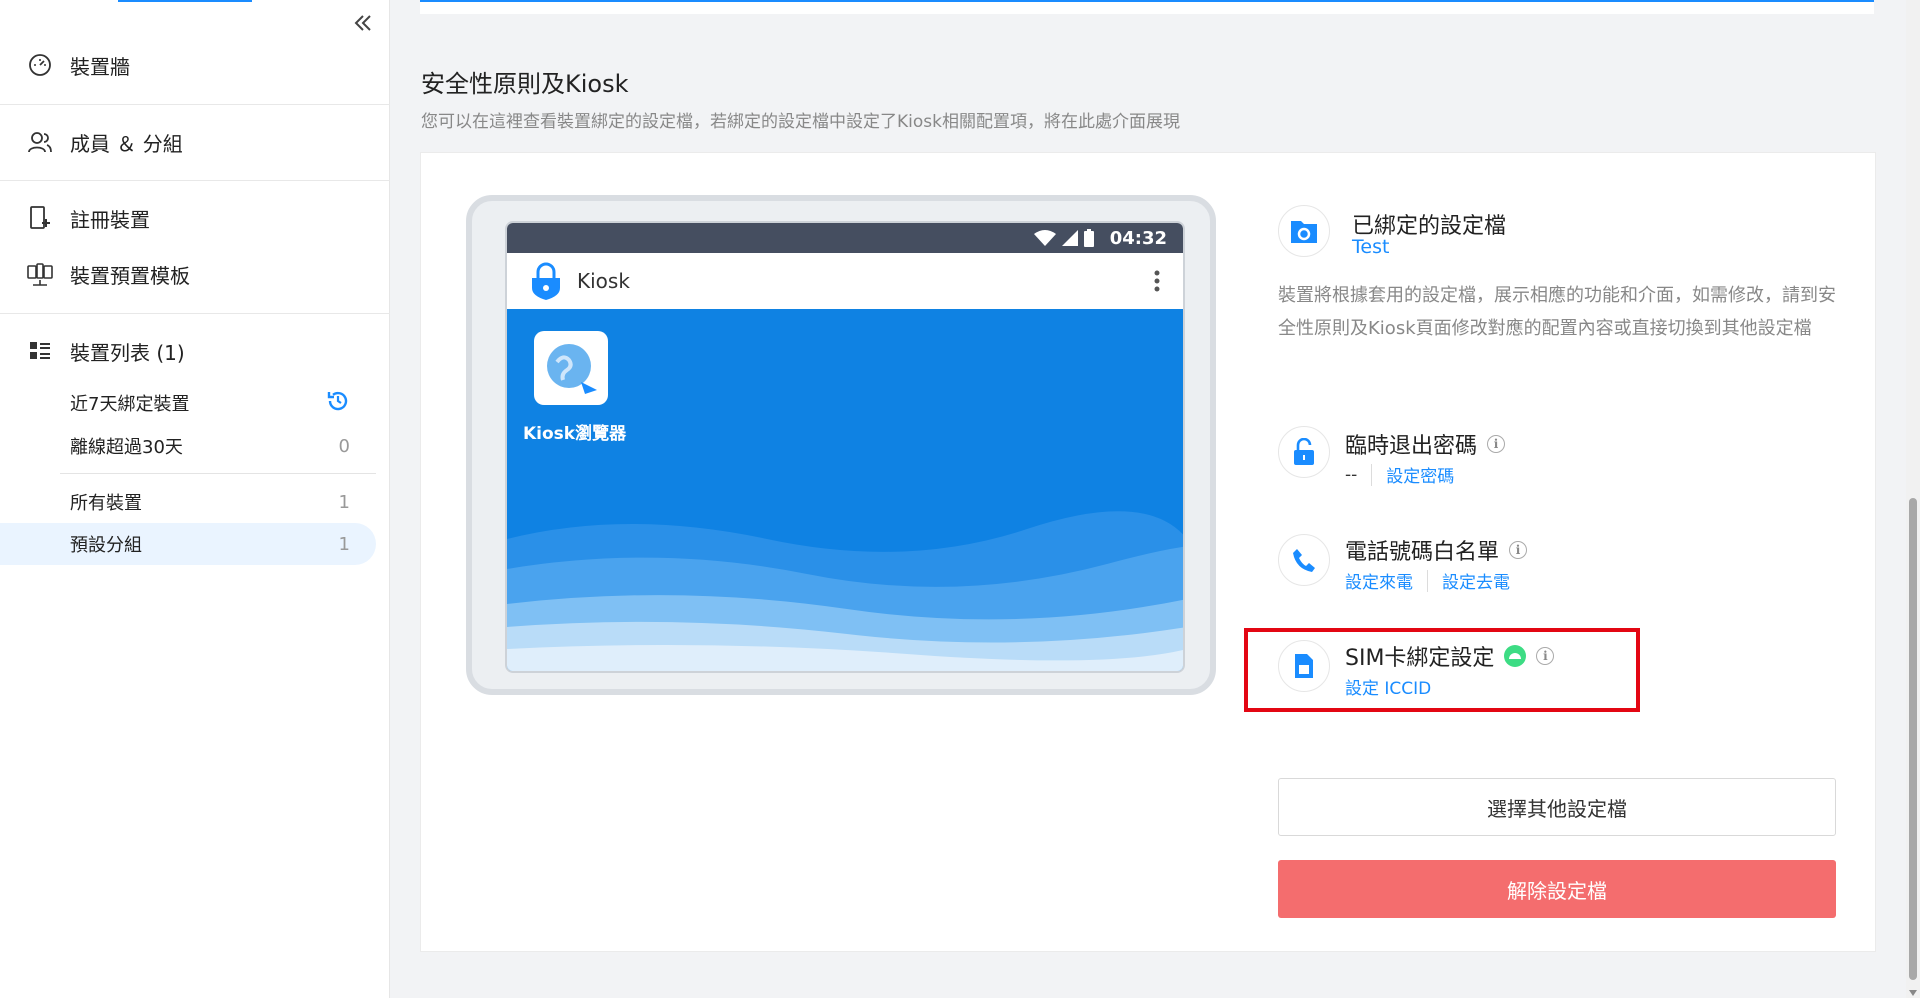 The width and height of the screenshot is (1920, 998). What do you see at coordinates (188, 446) in the screenshot?
I see `sidebar-item-offline: 離線超過30天 0` at bounding box center [188, 446].